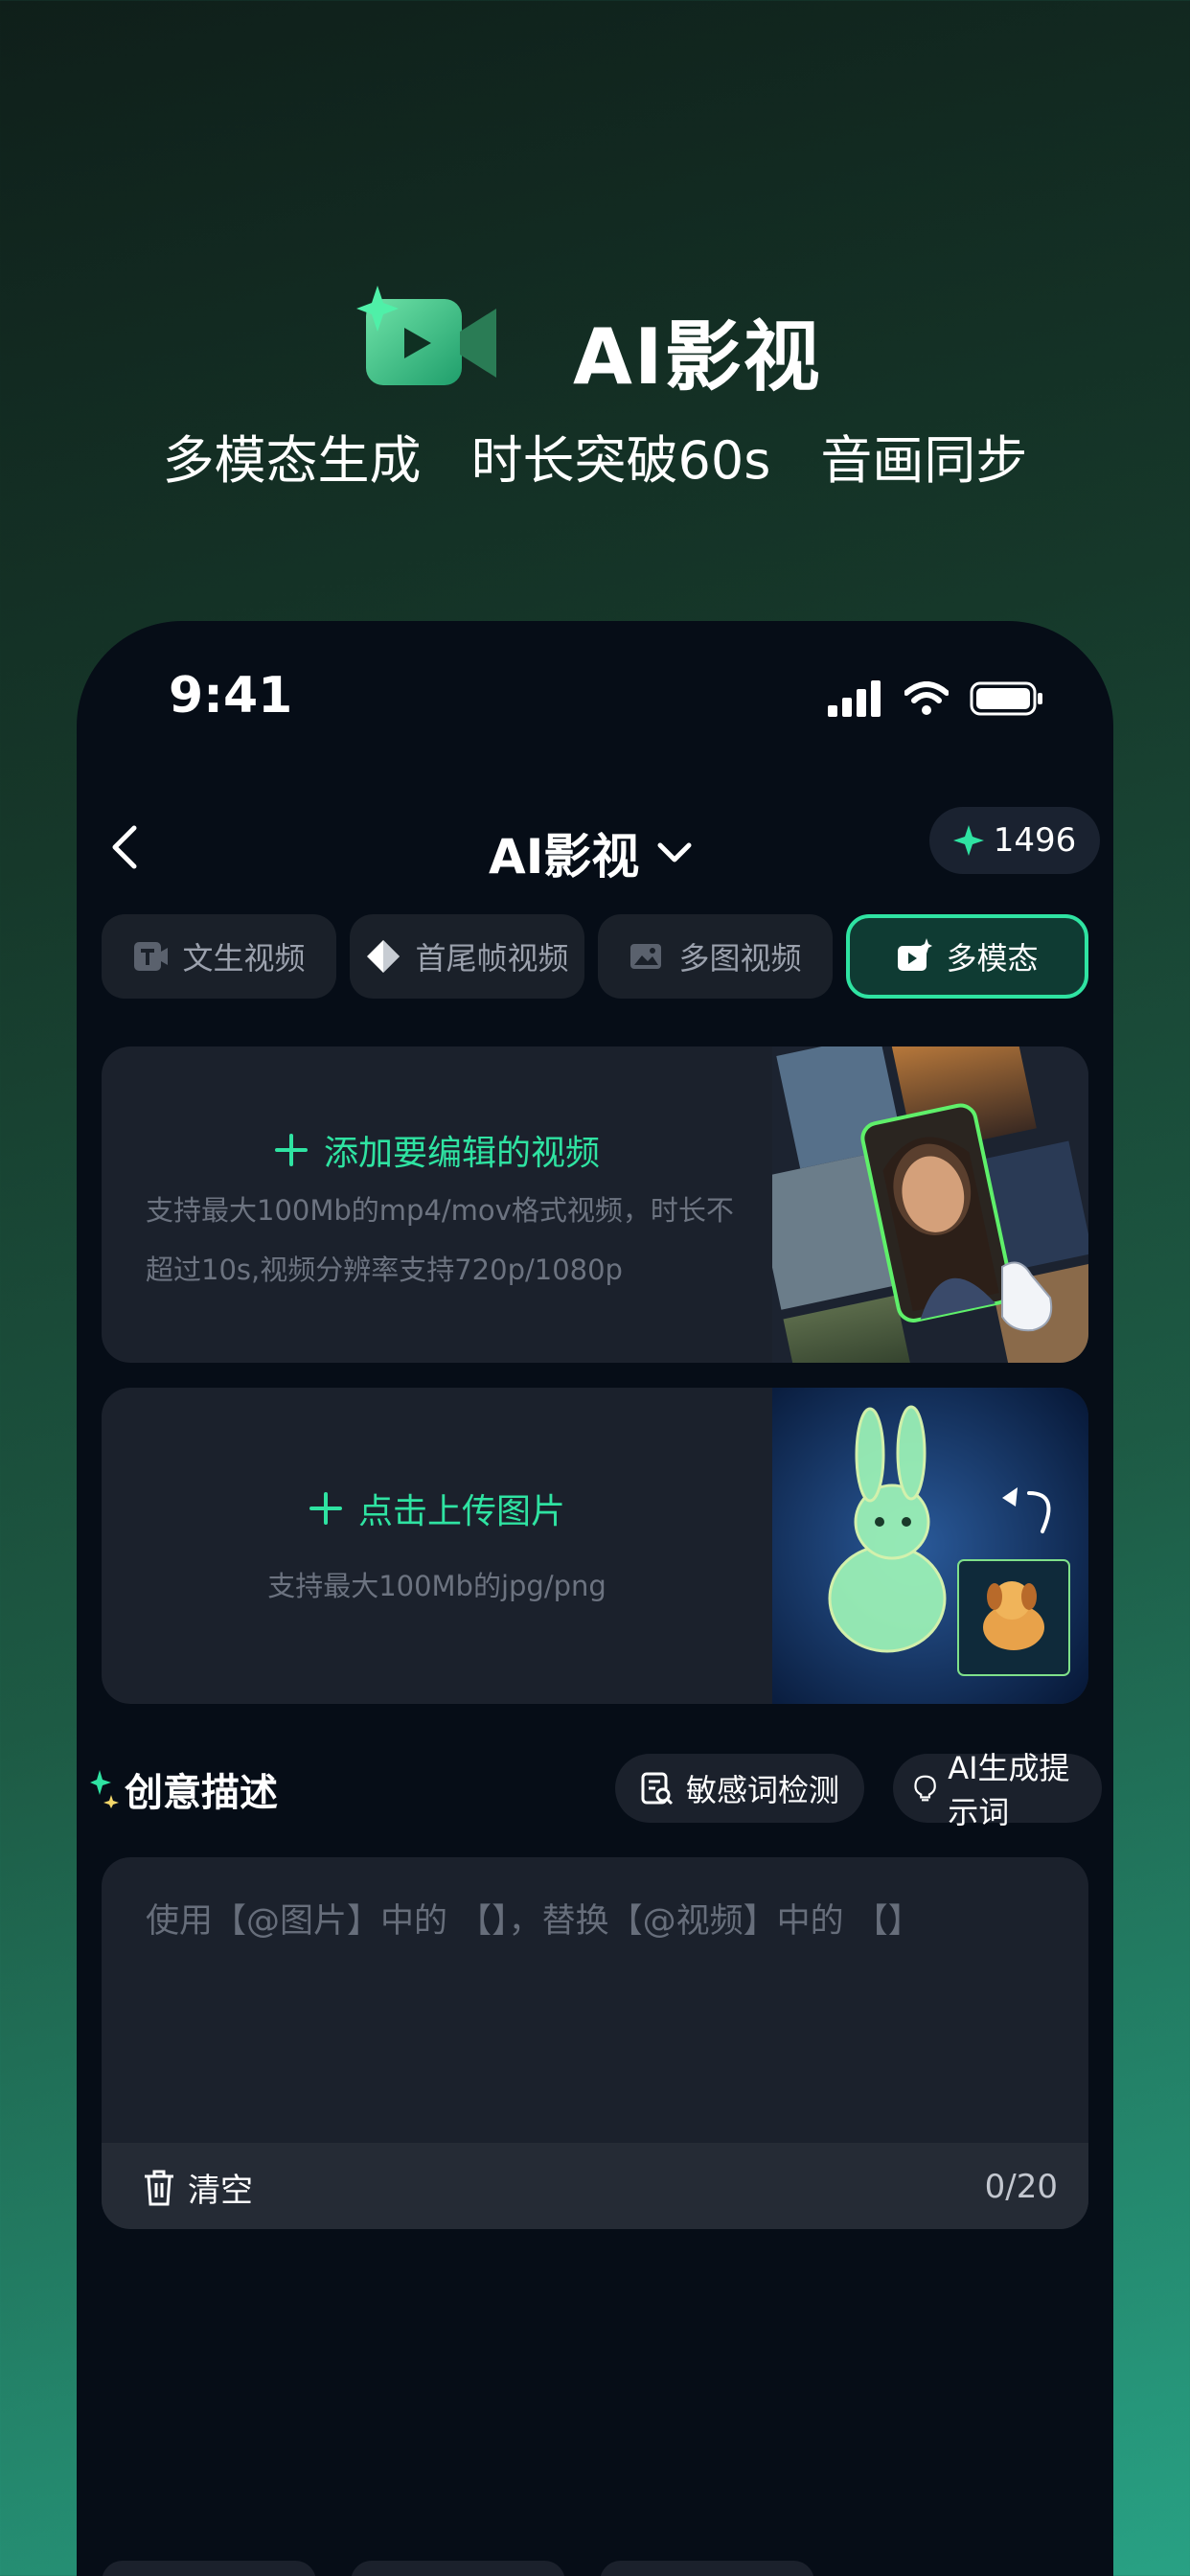 Image resolution: width=1190 pixels, height=2576 pixels. I want to click on input-placeholder: 使用【@图片】中的 【】，替换【@视频】中的 【】, so click(534, 1921).